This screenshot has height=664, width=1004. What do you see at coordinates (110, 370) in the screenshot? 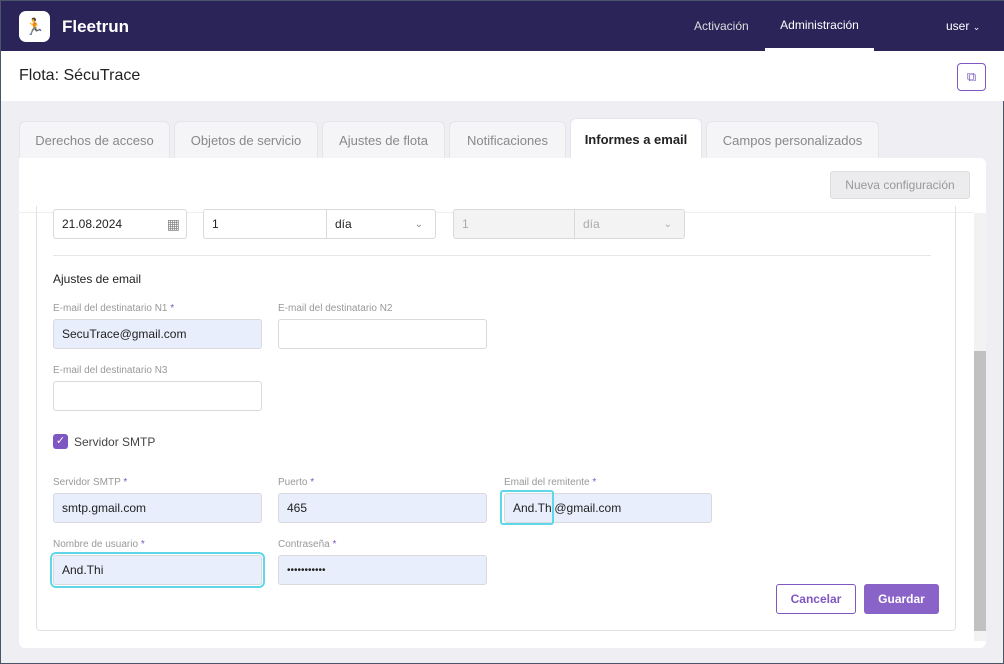
I see `recipient-n3-label: E-mail del destinatario N3` at bounding box center [110, 370].